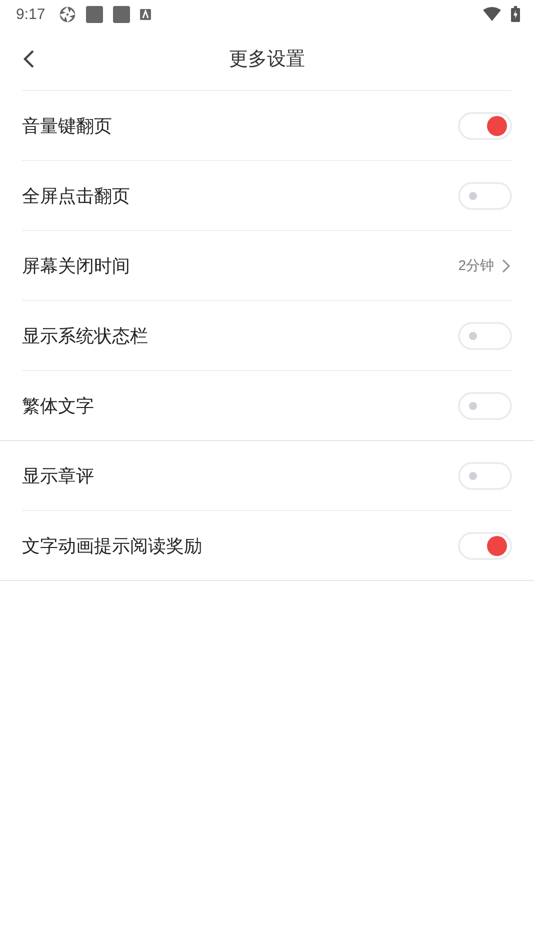 The image size is (534, 950). Describe the element at coordinates (76, 196) in the screenshot. I see `setting-label: 全屏点击翻页` at that location.